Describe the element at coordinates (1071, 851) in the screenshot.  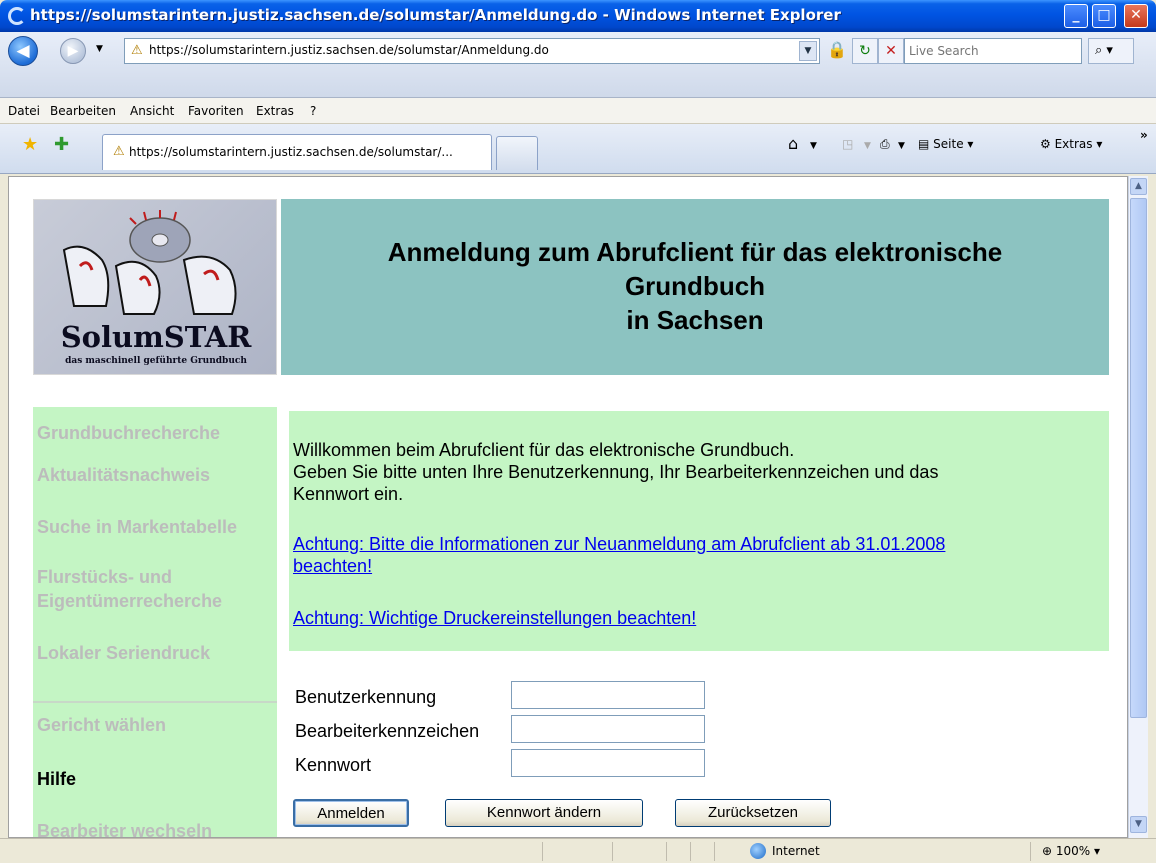
I see `zoom-level: ⊕ 100% ▾` at that location.